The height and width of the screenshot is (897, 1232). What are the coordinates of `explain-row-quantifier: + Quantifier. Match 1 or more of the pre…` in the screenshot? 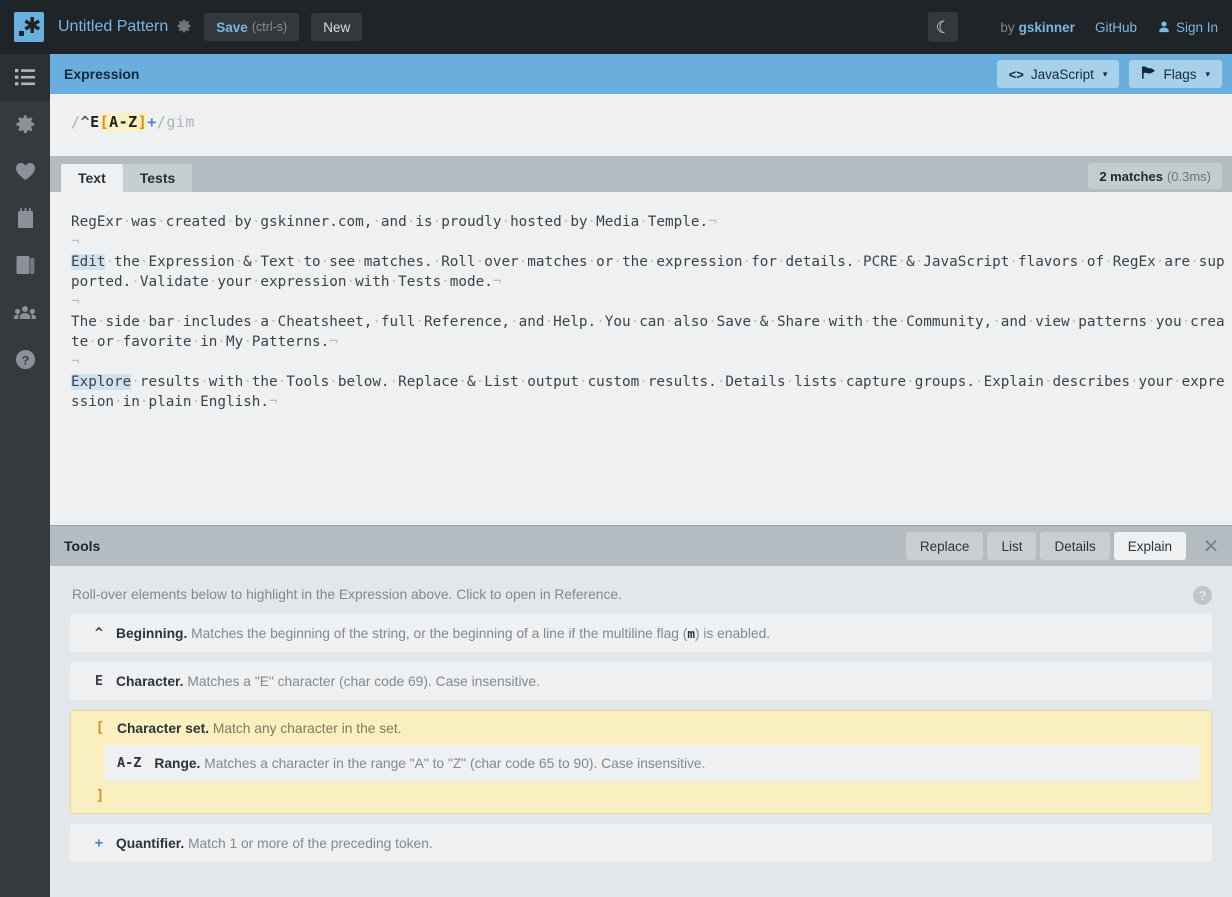 It's located at (641, 843).